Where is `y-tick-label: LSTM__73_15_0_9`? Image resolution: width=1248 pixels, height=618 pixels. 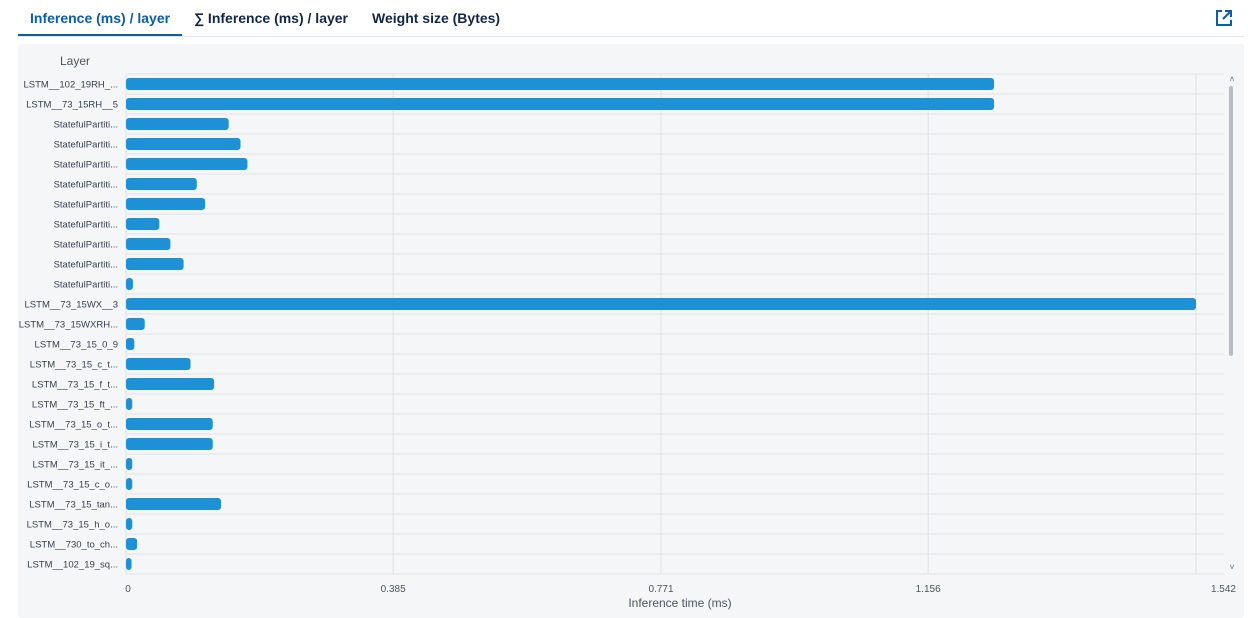 y-tick-label: LSTM__73_15_0_9 is located at coordinates (76, 345).